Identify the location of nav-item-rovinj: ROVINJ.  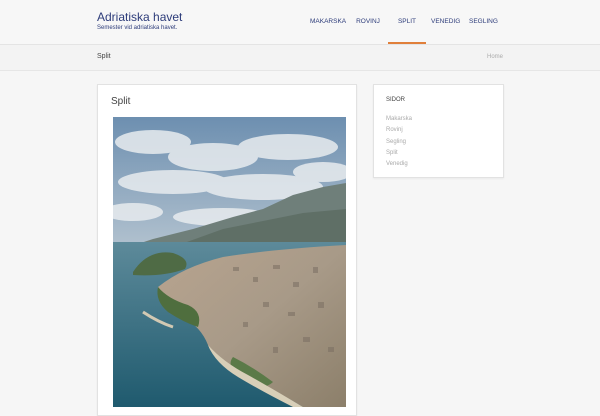
(368, 22).